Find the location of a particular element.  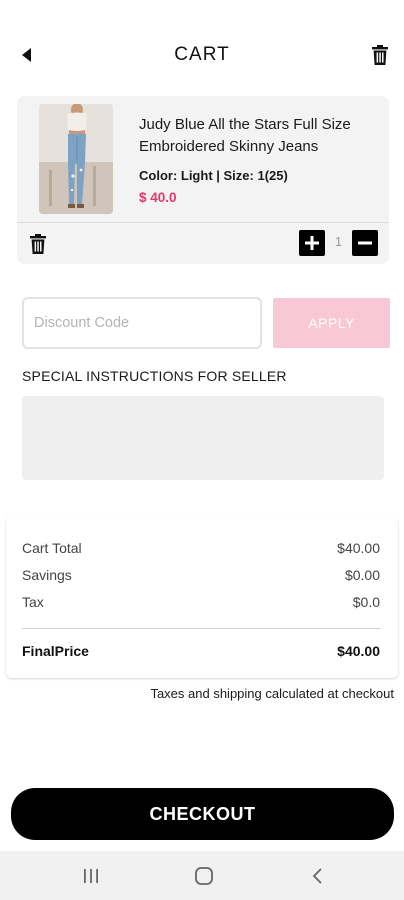

savings-row: Savings $0.00 is located at coordinates (201, 575).